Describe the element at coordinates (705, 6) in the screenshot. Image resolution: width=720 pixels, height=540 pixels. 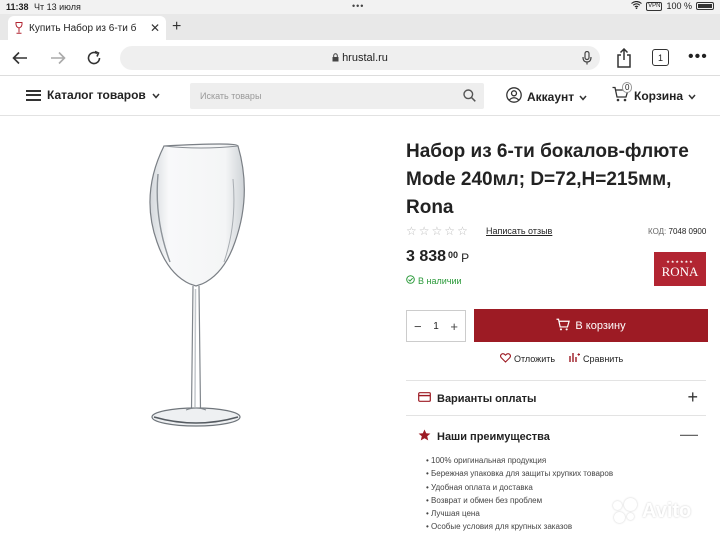
I see `battery-icon` at that location.